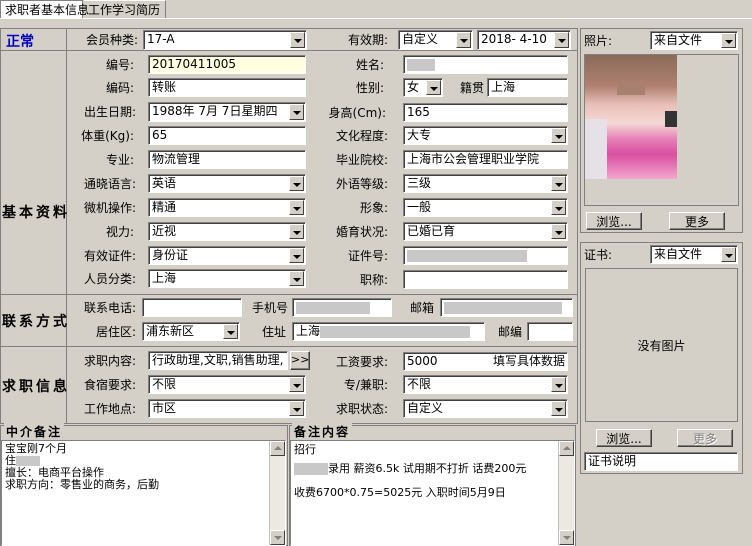  Describe the element at coordinates (361, 136) in the screenshot. I see `edu-label: 文化程度:` at that location.